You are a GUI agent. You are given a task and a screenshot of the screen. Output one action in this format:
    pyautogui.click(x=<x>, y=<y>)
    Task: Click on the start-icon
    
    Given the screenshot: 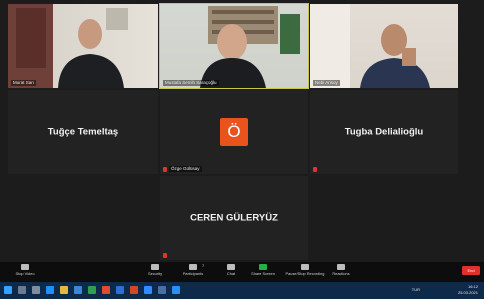 What is the action you would take?
    pyautogui.click(x=8, y=290)
    